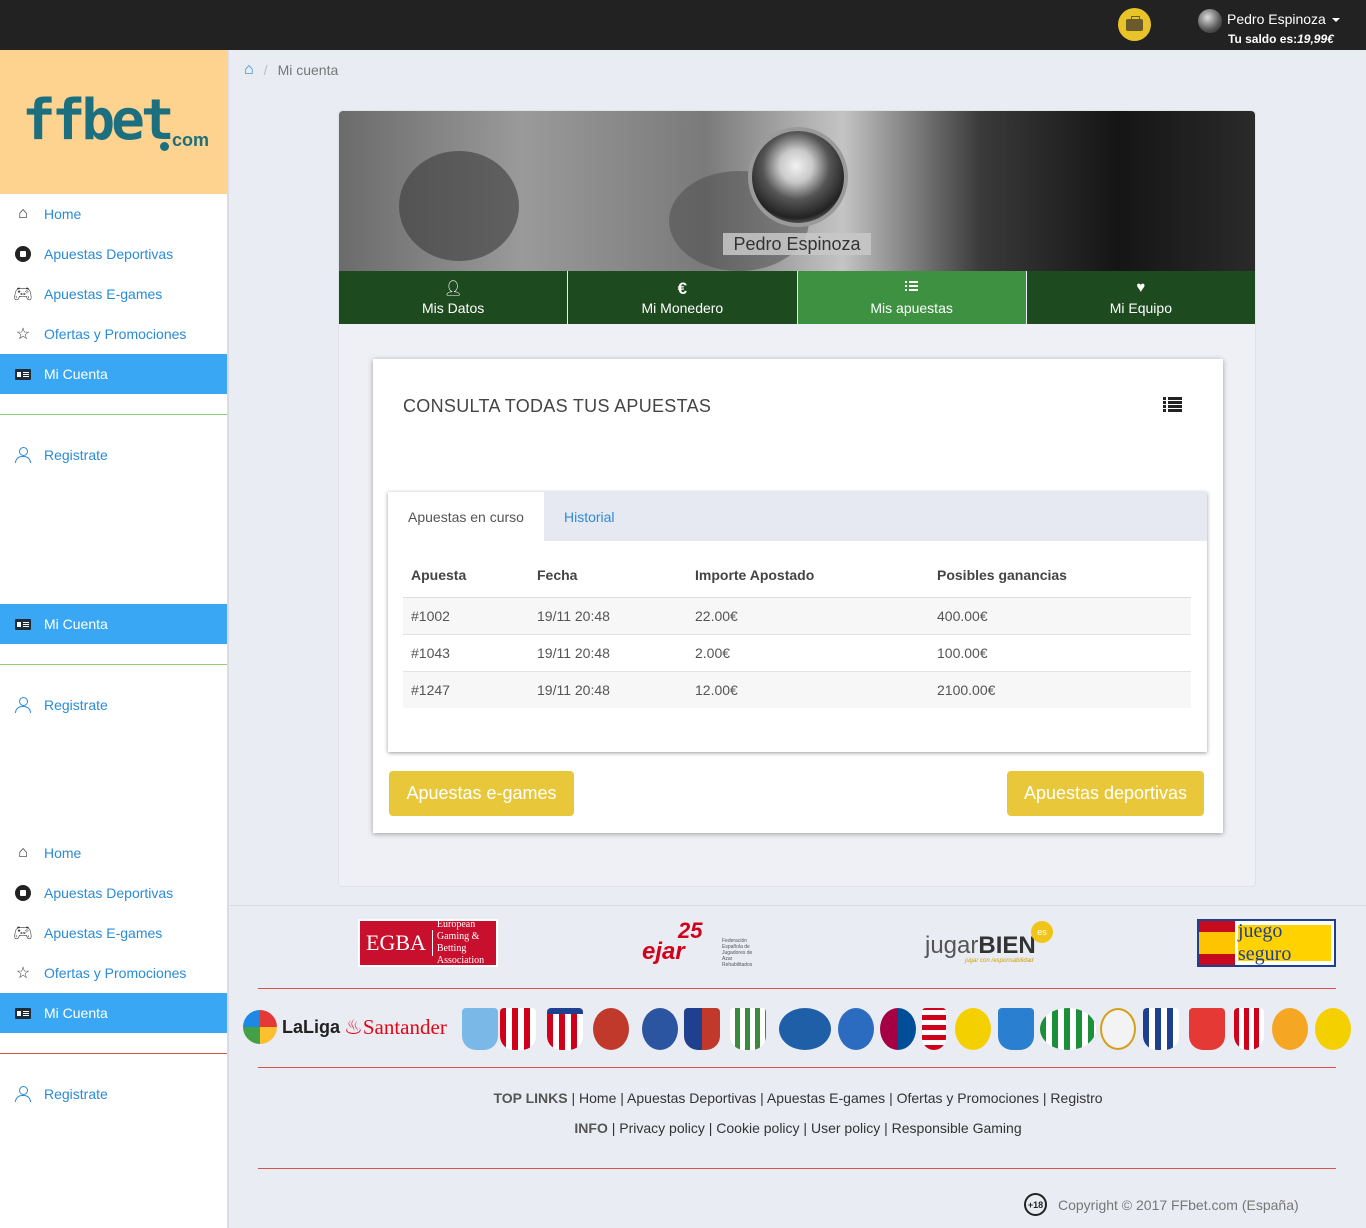  Describe the element at coordinates (797, 516) in the screenshot. I see `bets-tabs: Apuestas en curso Historial` at that location.